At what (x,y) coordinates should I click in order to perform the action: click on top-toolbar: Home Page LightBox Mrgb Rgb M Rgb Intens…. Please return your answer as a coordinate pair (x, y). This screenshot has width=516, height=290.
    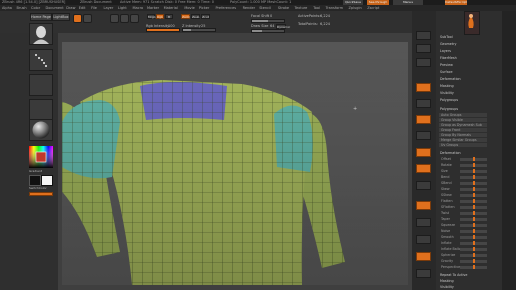
    Looking at the image, I should click on (206, 22).